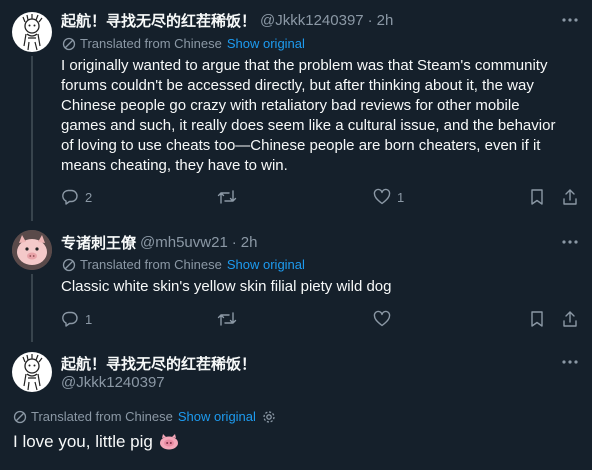 Image resolution: width=592 pixels, height=470 pixels. I want to click on post-actions: 2 1, so click(321, 198).